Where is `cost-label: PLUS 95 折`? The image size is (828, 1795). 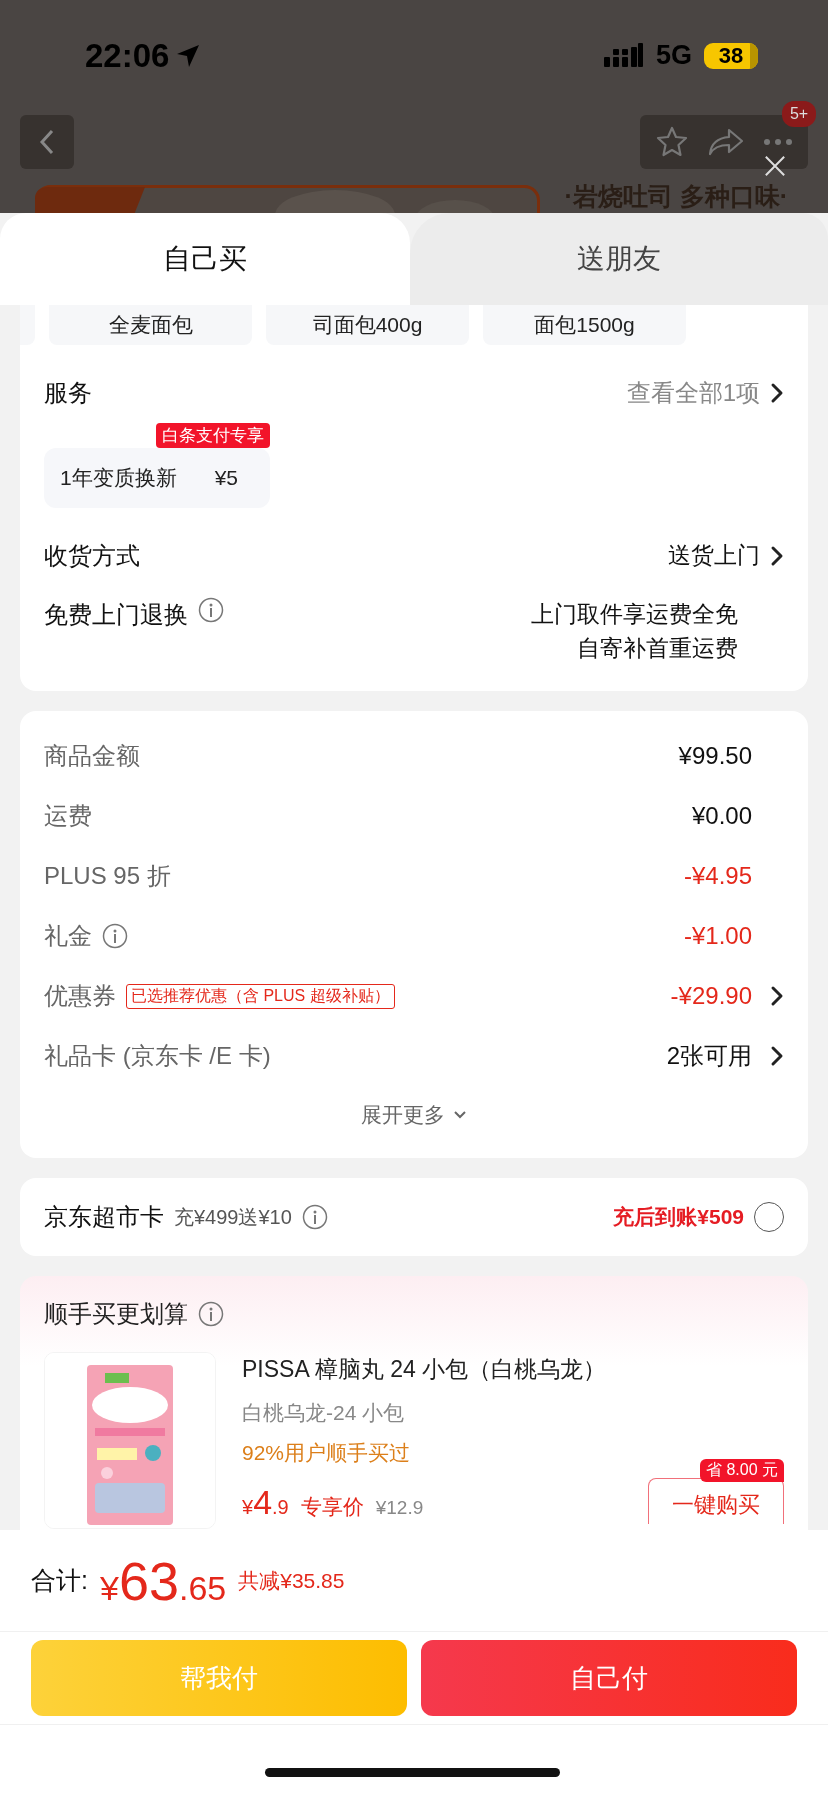
cost-label: PLUS 95 折 is located at coordinates (107, 876).